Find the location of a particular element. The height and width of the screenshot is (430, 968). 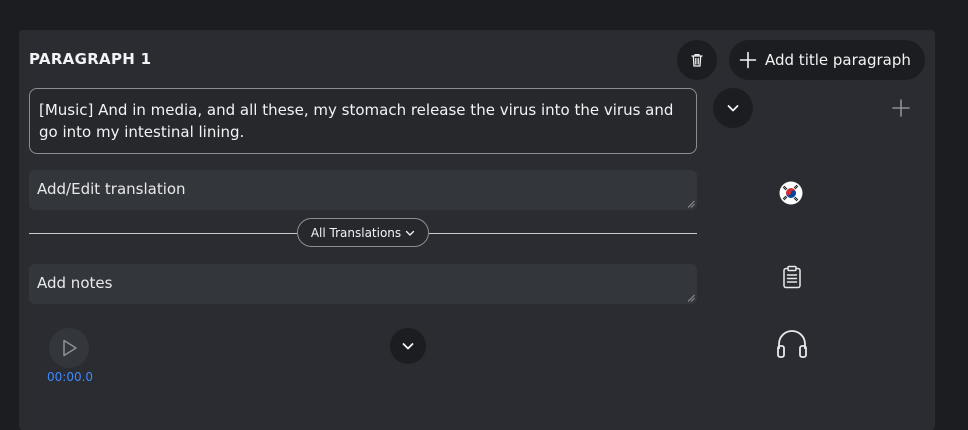

outer-background is located at coordinates (951, 227).